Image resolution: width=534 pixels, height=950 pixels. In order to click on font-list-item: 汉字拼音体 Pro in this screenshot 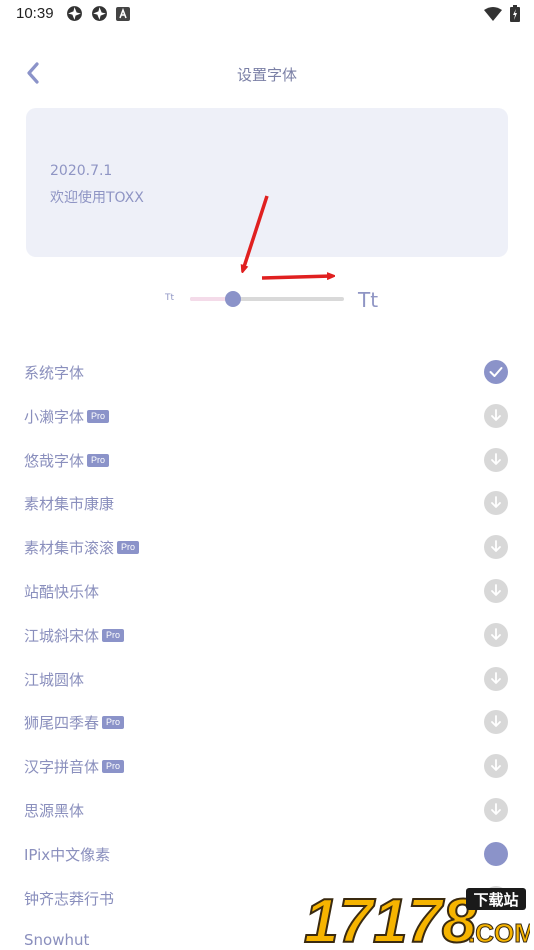, I will do `click(267, 766)`.